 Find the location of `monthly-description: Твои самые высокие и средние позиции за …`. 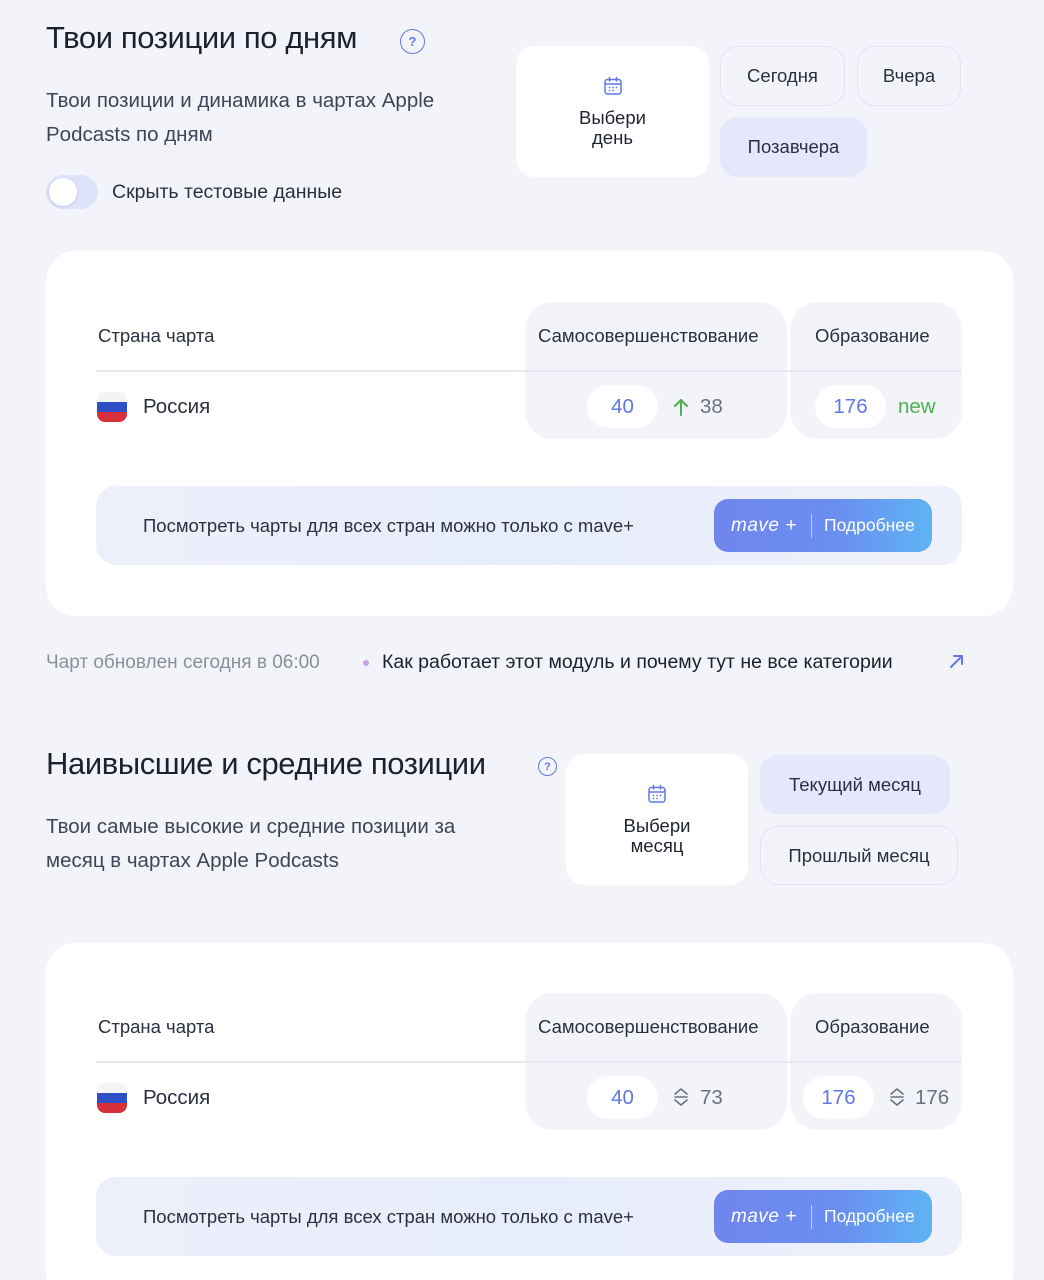

monthly-description: Твои самые высокие и средние позиции за … is located at coordinates (296, 844).